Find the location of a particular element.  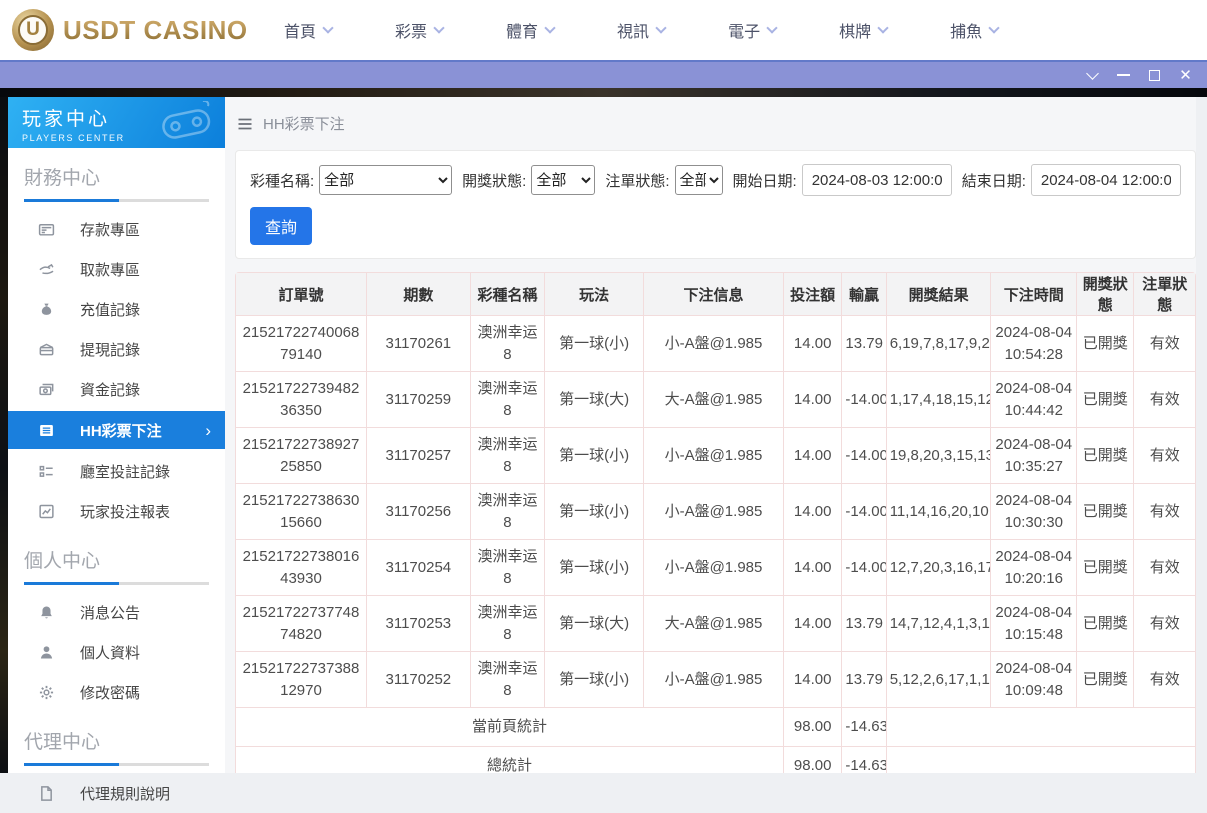

moneybag-icon is located at coordinates (46, 309).